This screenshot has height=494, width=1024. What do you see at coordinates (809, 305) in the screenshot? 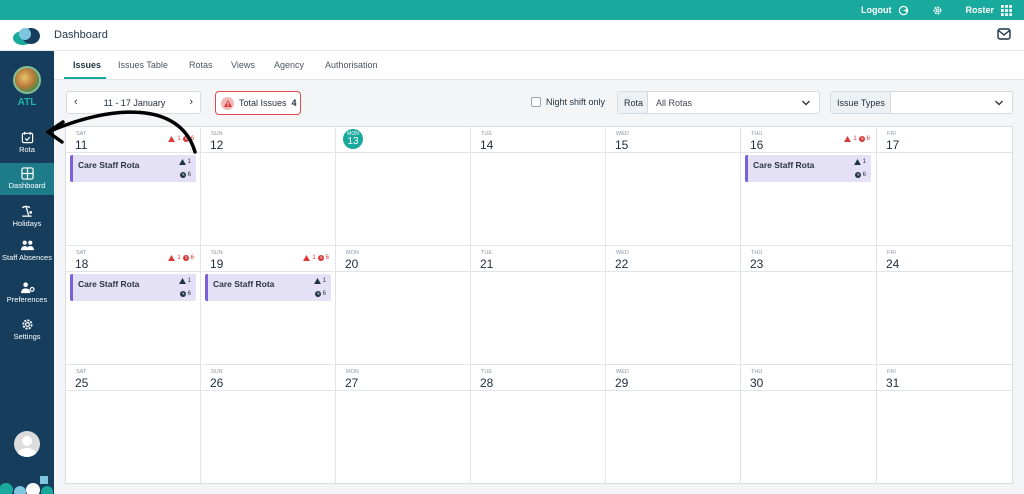
I see `calendar-day-cell: THU 23` at bounding box center [809, 305].